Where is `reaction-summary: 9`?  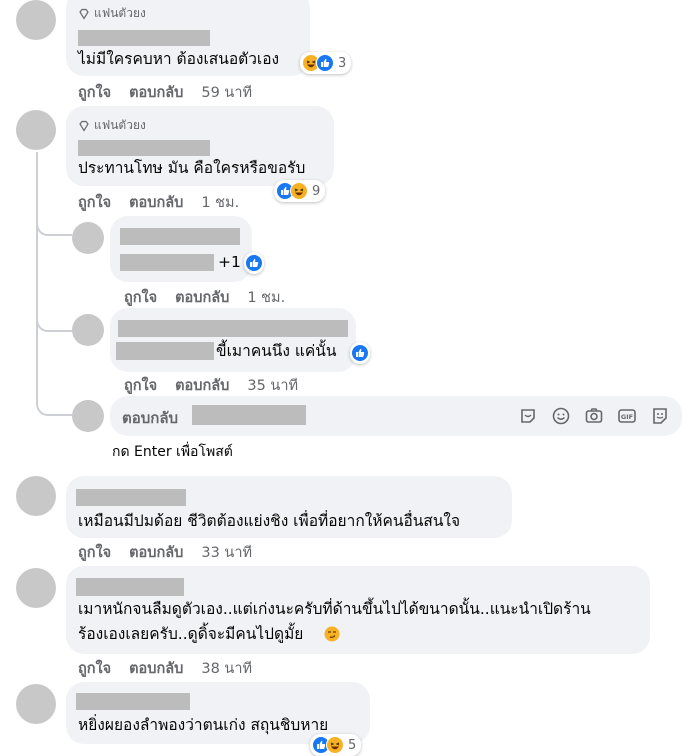
reaction-summary: 9 is located at coordinates (300, 191).